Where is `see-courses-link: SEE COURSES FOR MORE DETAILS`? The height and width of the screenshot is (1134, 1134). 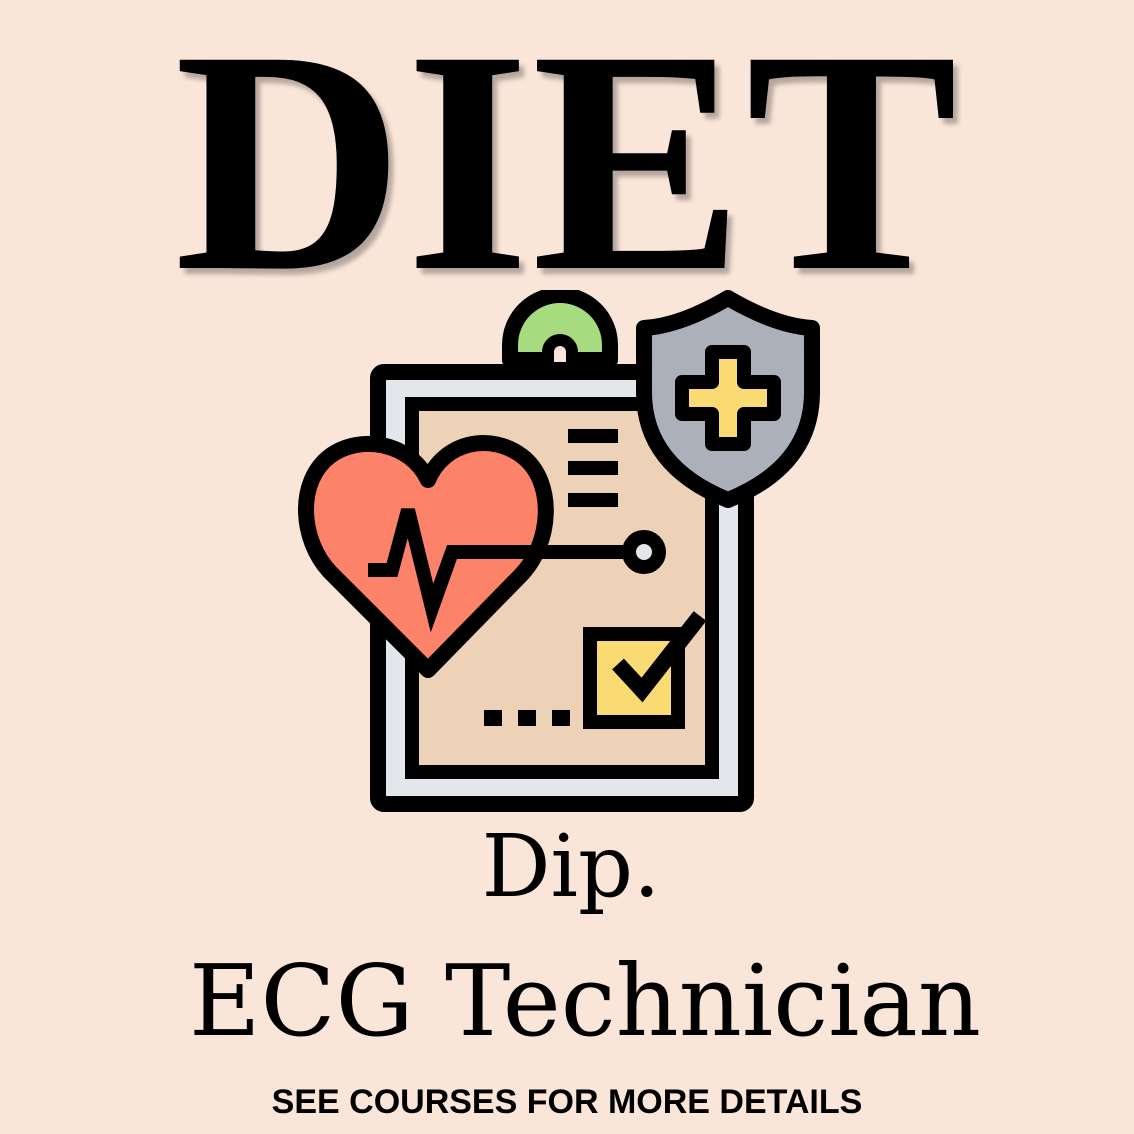 see-courses-link: SEE COURSES FOR MORE DETAILS is located at coordinates (567, 1102).